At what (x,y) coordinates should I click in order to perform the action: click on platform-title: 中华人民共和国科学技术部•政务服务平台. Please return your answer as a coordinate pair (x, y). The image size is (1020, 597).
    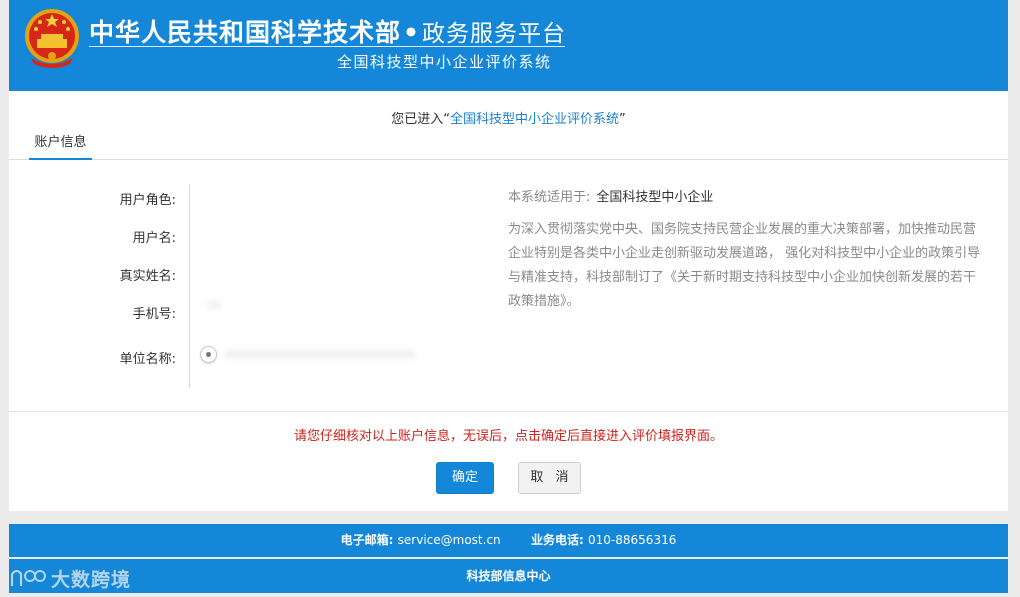
    Looking at the image, I should click on (327, 31).